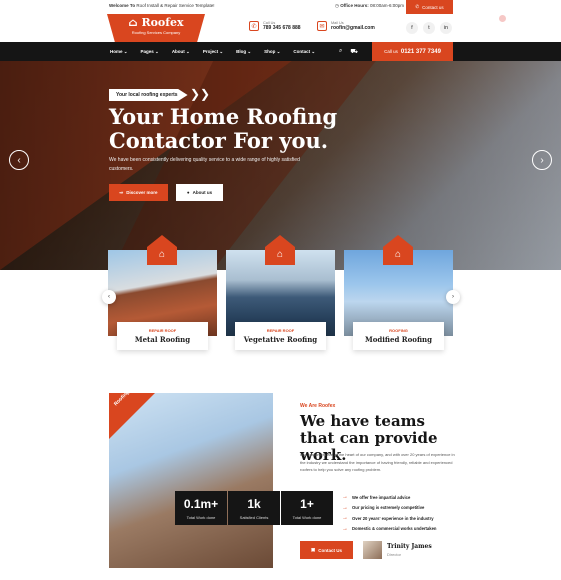 This screenshot has height=580, width=561. I want to click on hero-prev-button: ‹, so click(19, 160).